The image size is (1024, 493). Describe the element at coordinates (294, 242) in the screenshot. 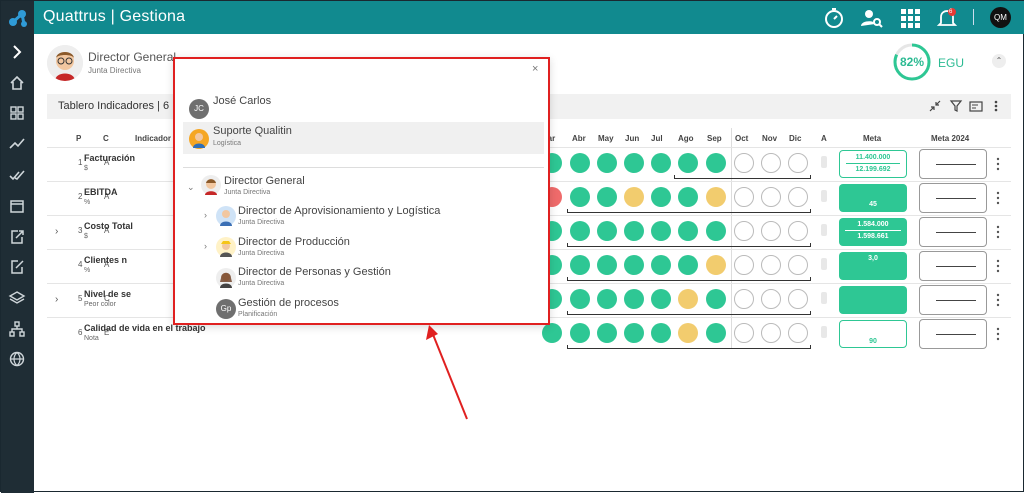

I see `tree-node-name: Director de Producción` at that location.